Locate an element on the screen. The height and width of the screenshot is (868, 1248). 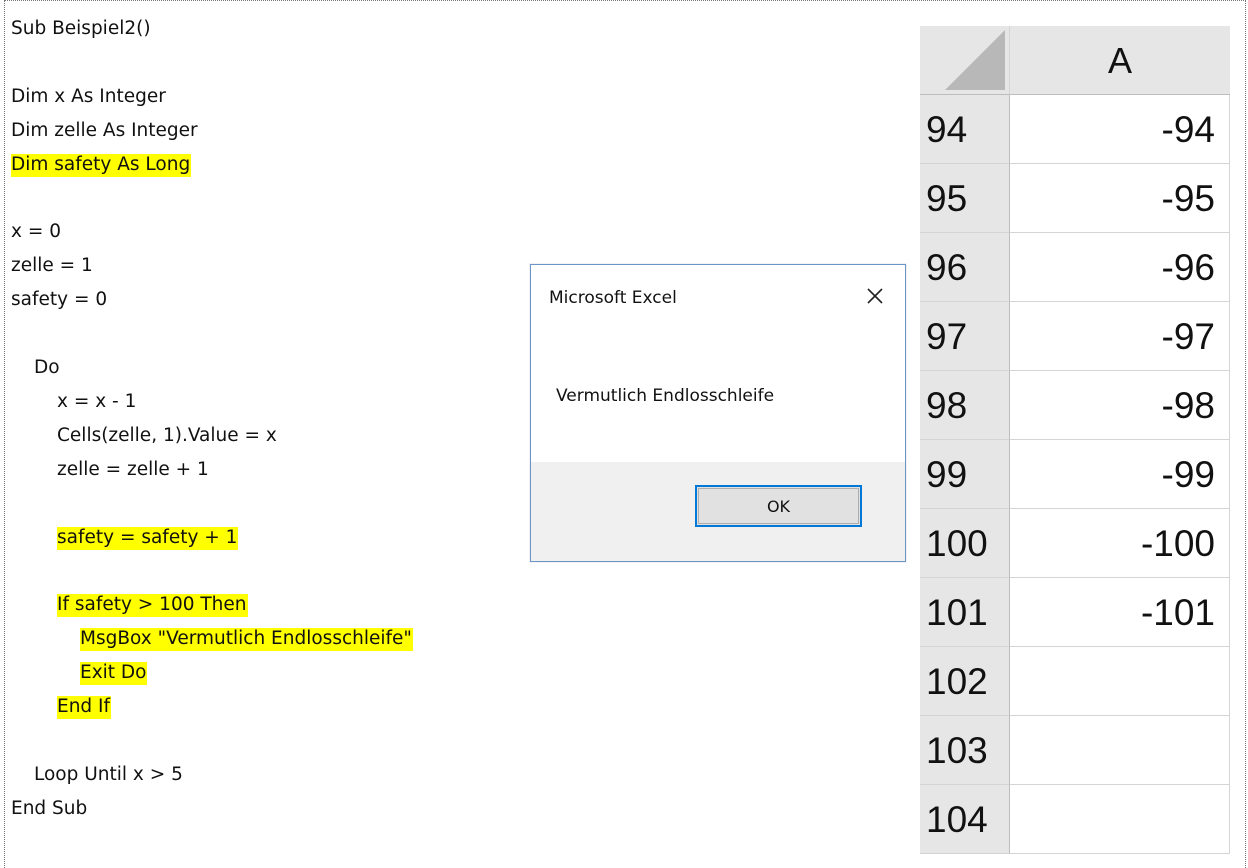
code-line: MsgBox "Vermutlich Endlosschleife" is located at coordinates (246, 639).